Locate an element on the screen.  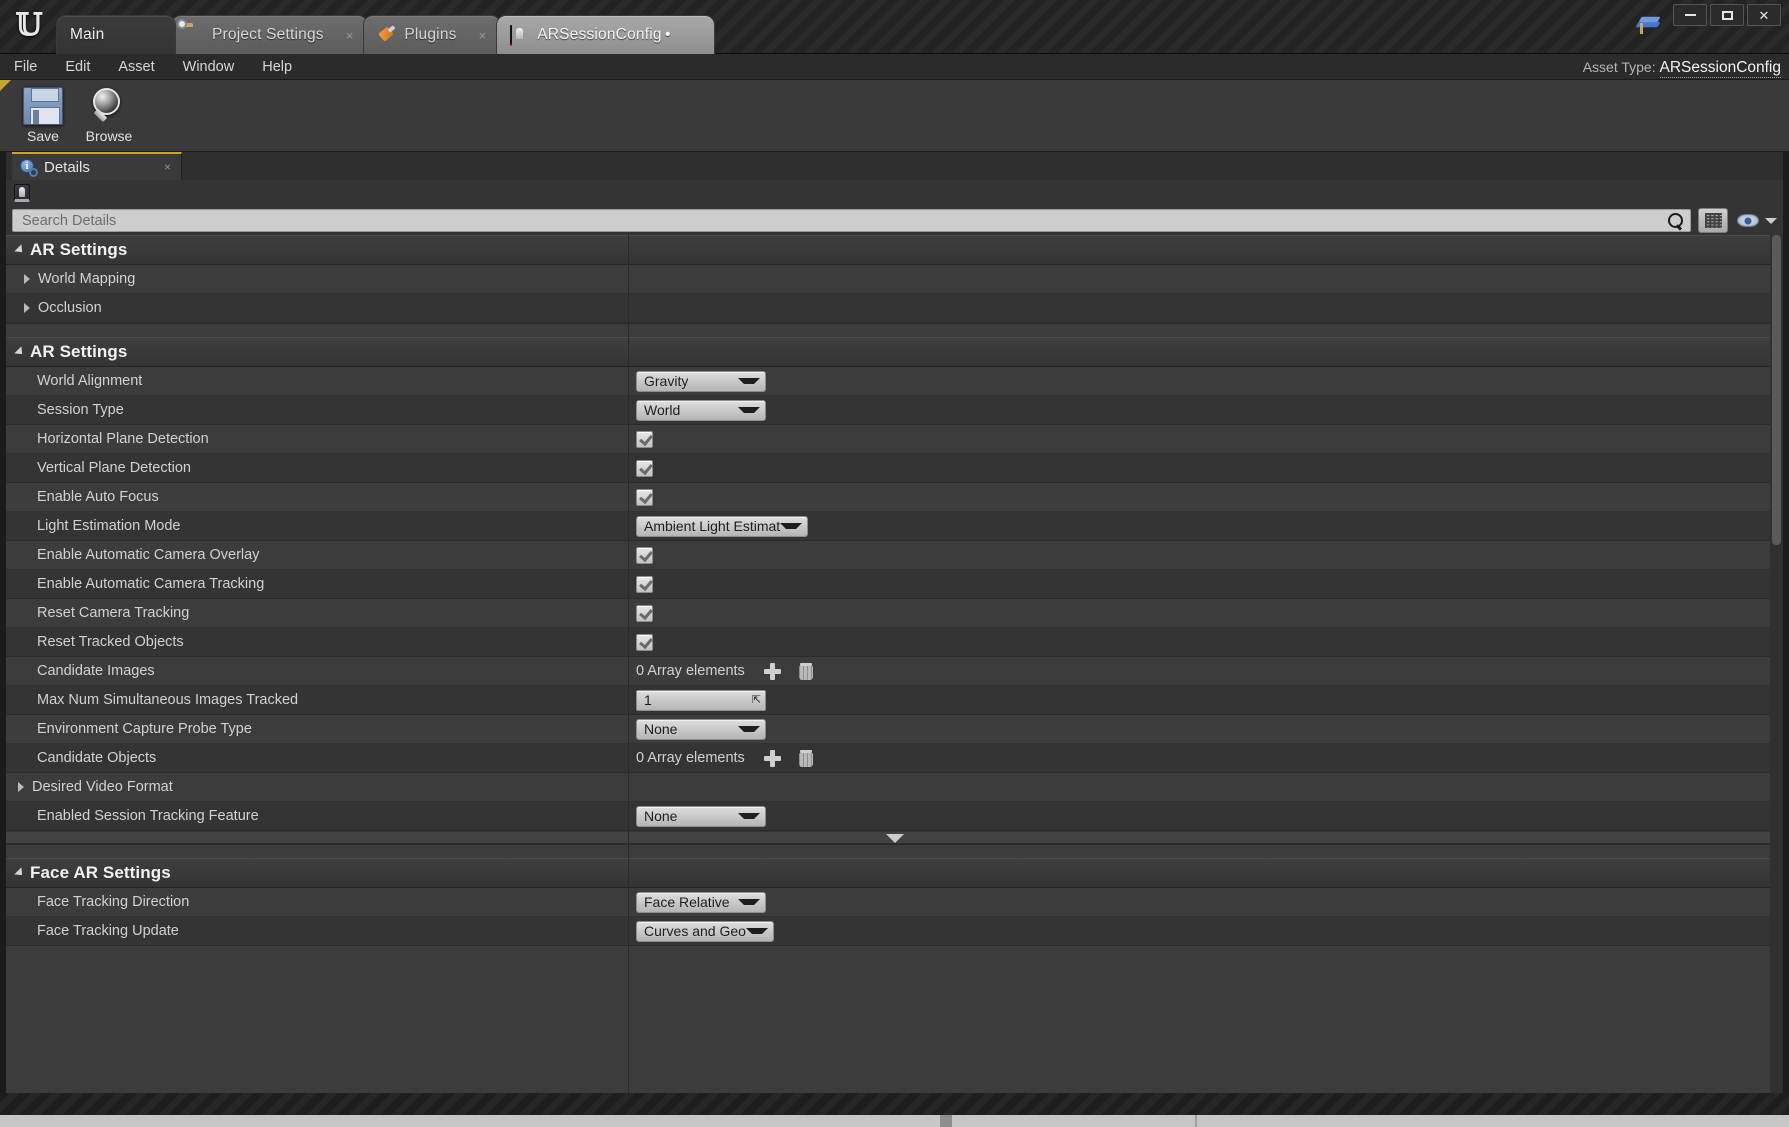
property-value: Curves and Geo is located at coordinates (1205, 931).